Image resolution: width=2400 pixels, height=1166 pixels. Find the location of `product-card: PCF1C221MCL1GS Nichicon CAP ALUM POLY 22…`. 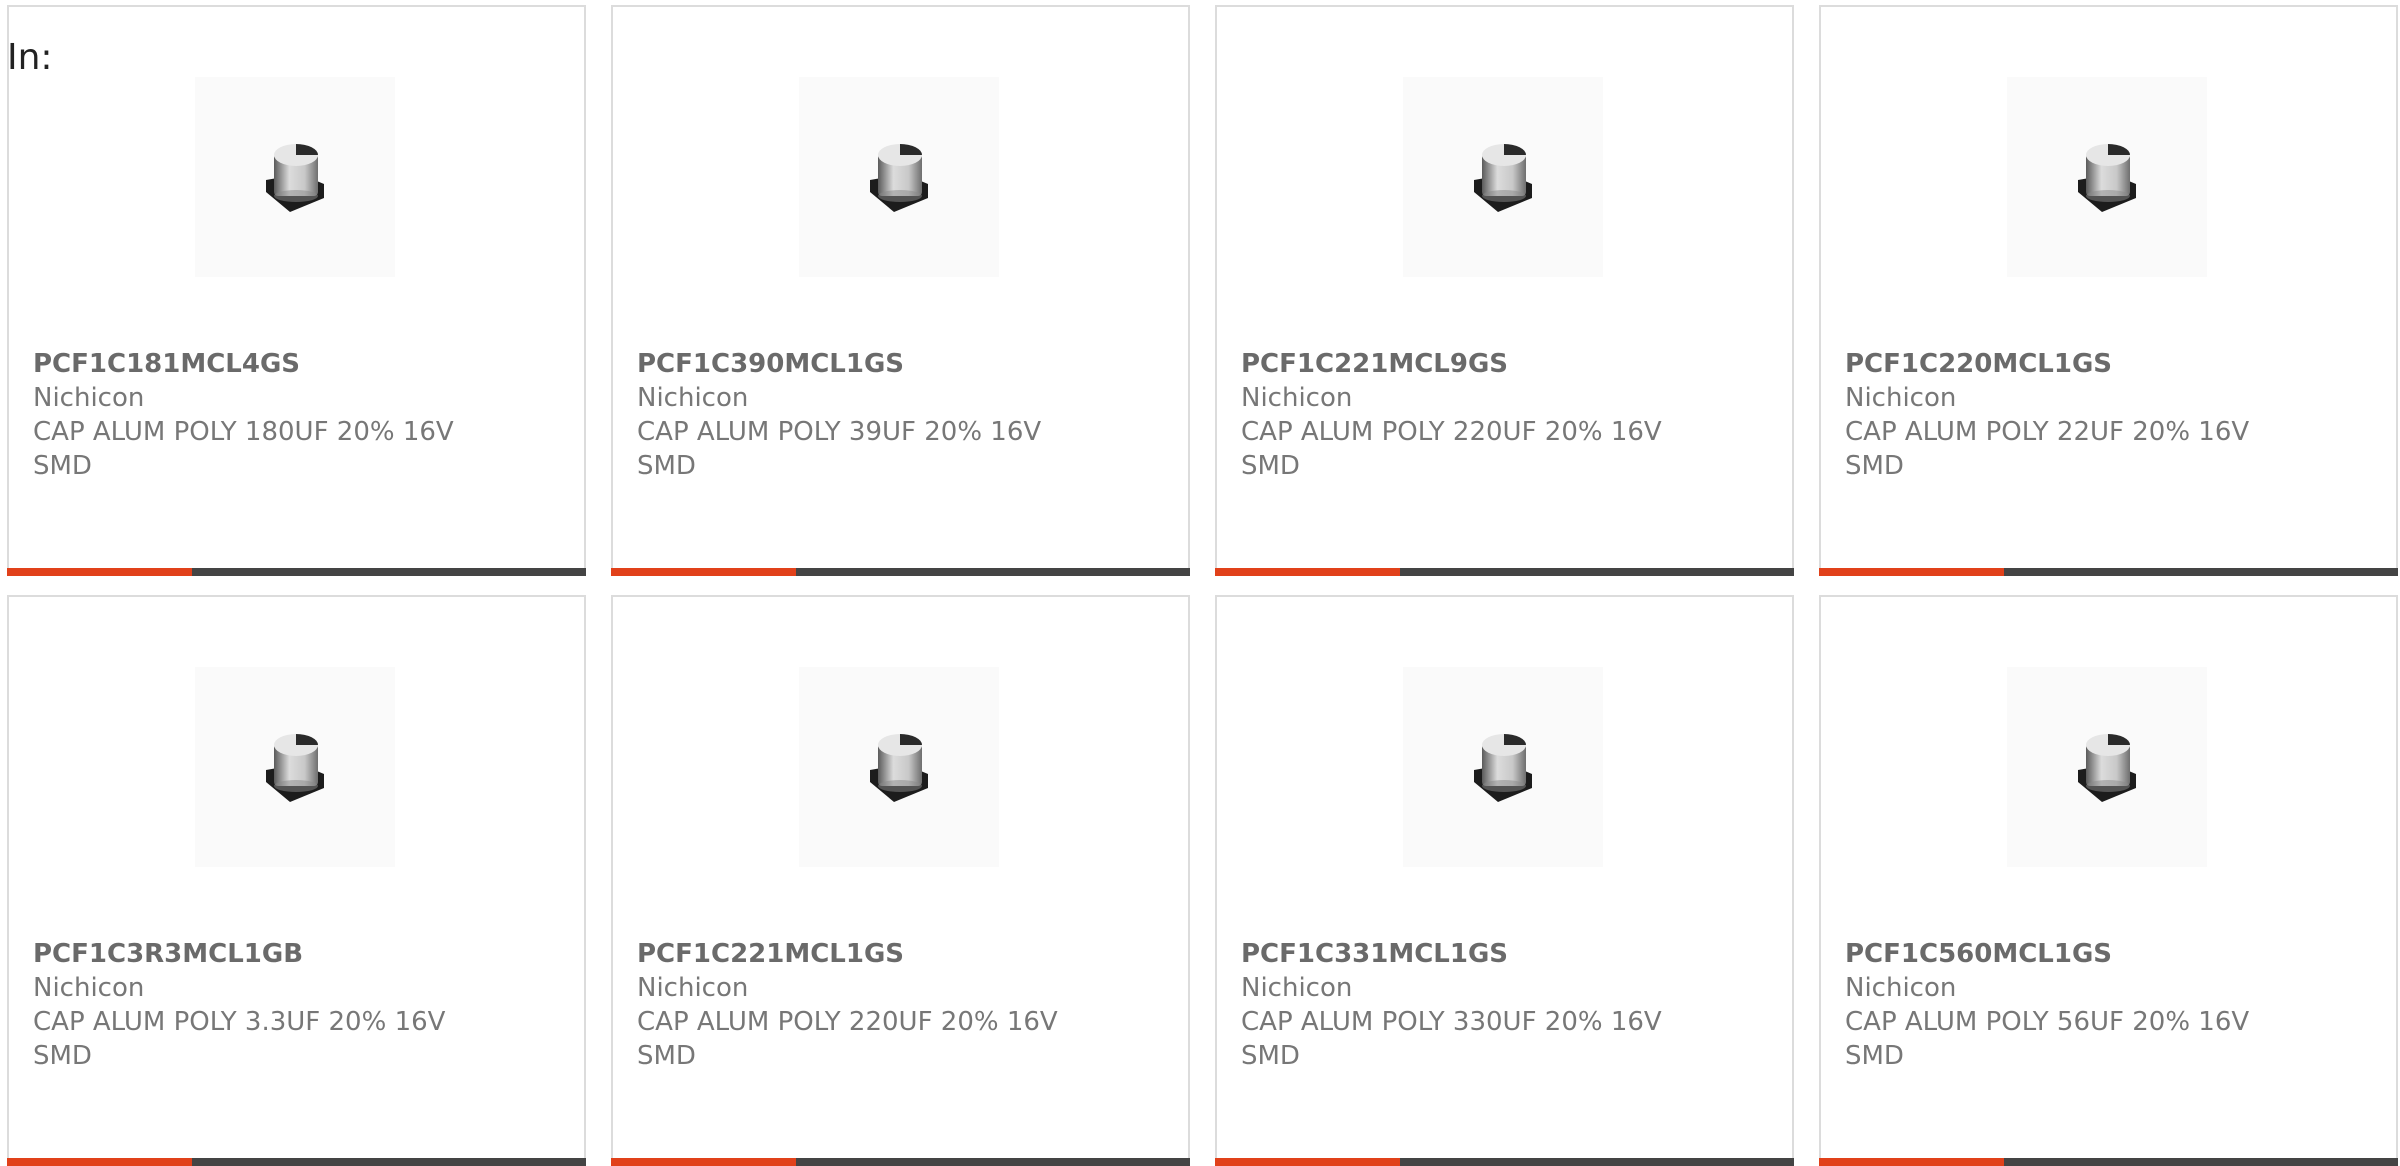

product-card: PCF1C221MCL1GS Nichicon CAP ALUM POLY 22… is located at coordinates (900, 880).